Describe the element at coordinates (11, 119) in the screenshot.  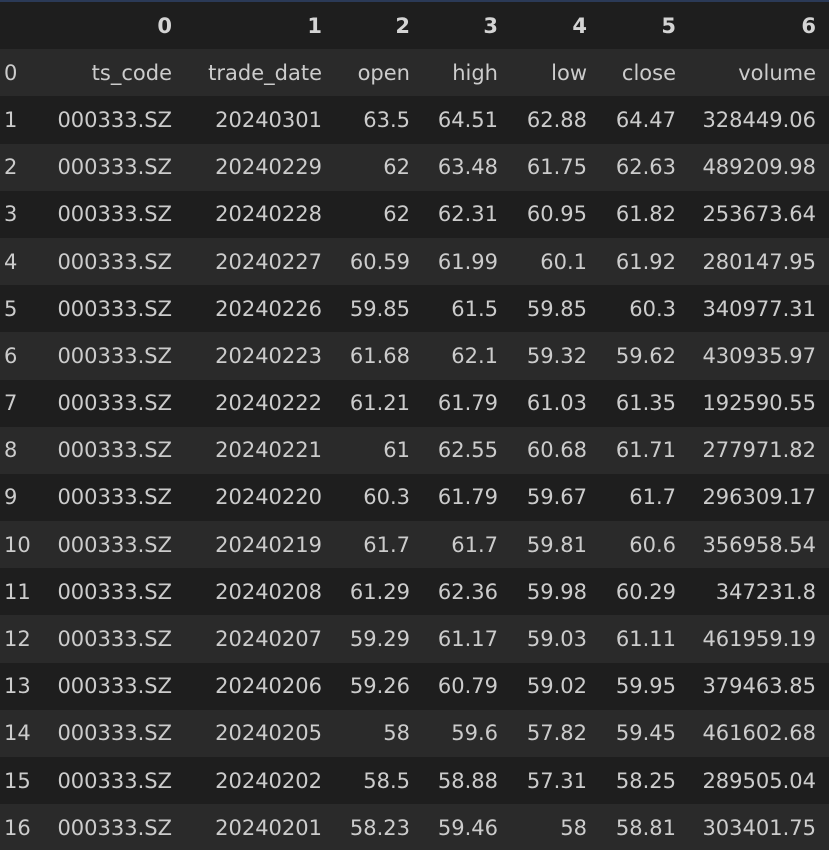
I see `row-index-cell: 1` at that location.